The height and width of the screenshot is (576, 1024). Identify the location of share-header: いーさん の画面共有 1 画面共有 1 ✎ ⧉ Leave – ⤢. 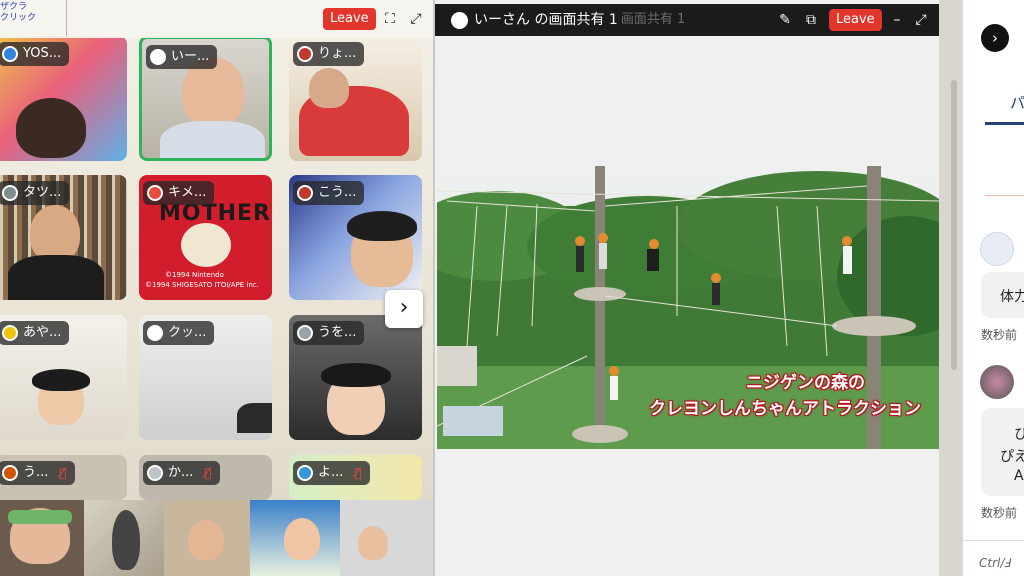
(687, 20).